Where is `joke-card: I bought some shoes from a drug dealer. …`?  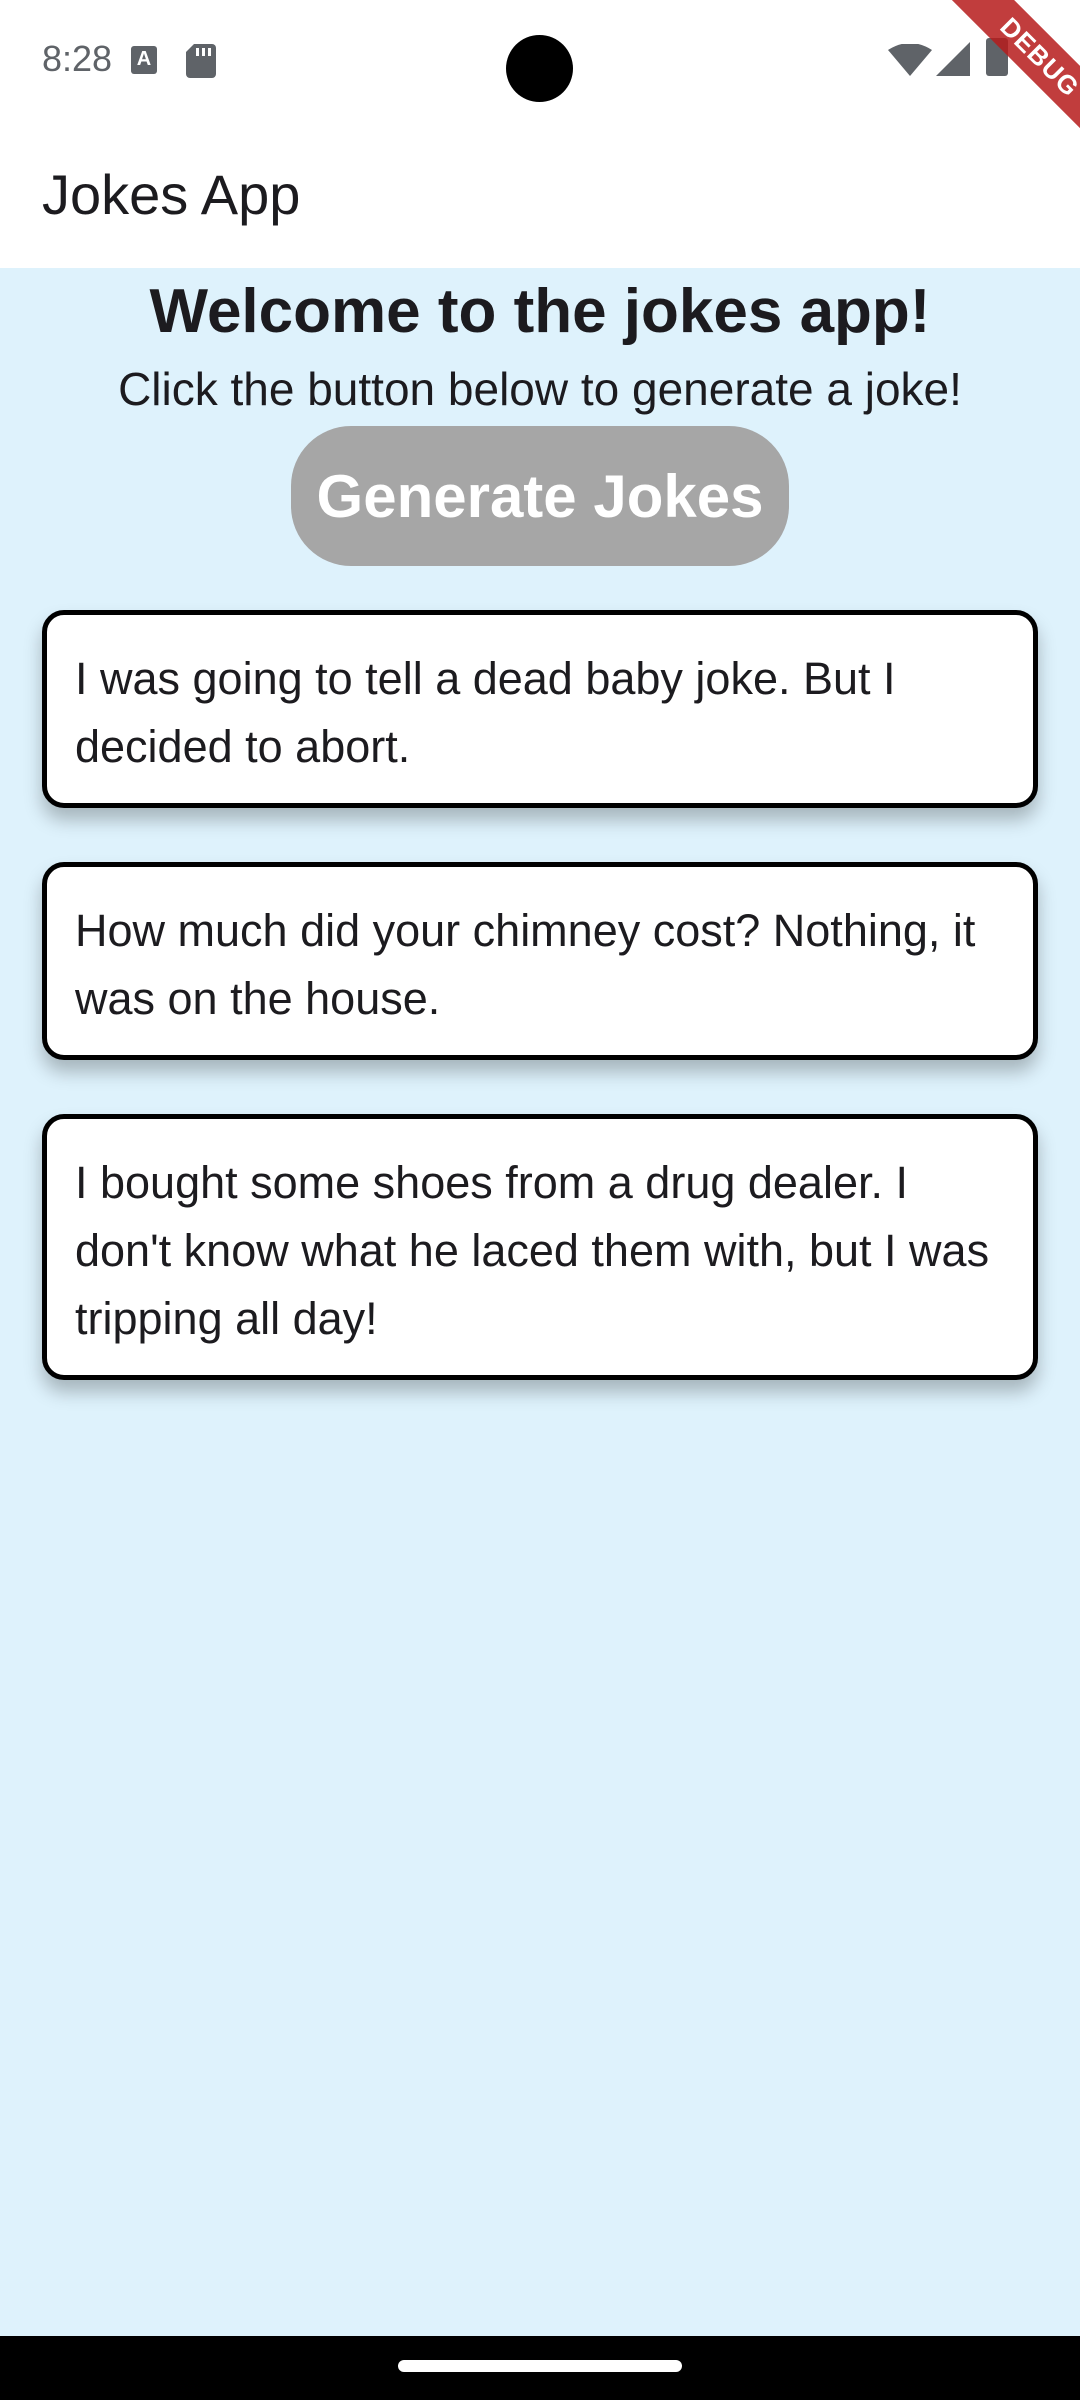 joke-card: I bought some shoes from a drug dealer. … is located at coordinates (540, 1247).